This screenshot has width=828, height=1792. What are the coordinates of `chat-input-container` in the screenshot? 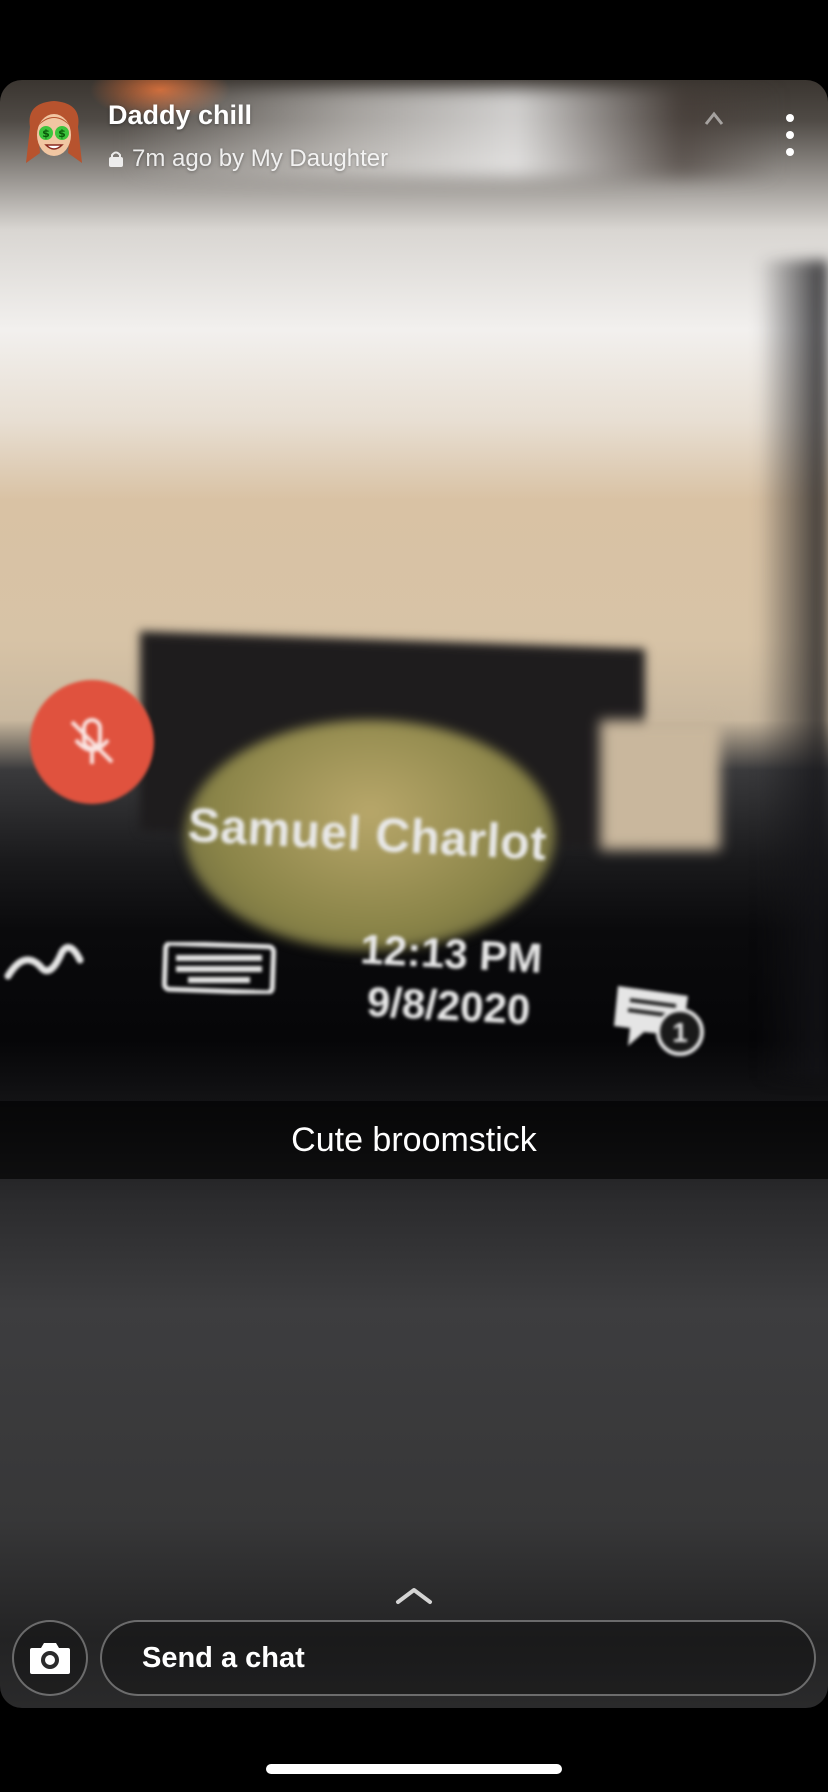 It's located at (458, 1658).